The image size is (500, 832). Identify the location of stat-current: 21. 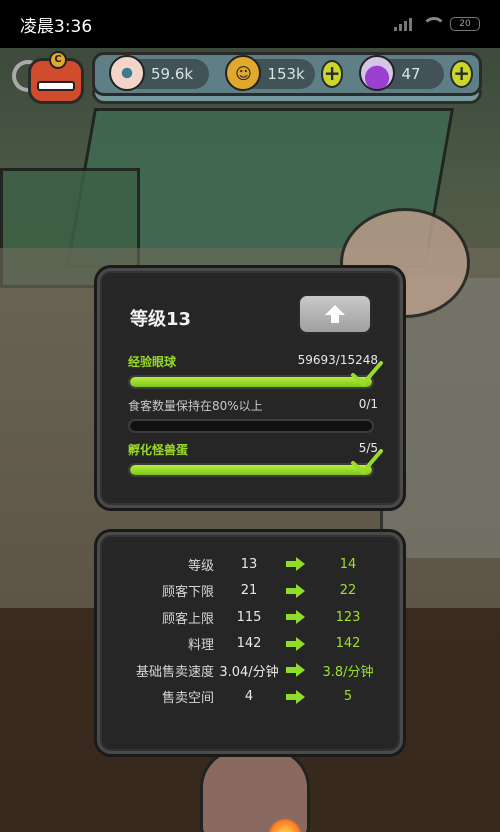
(249, 591).